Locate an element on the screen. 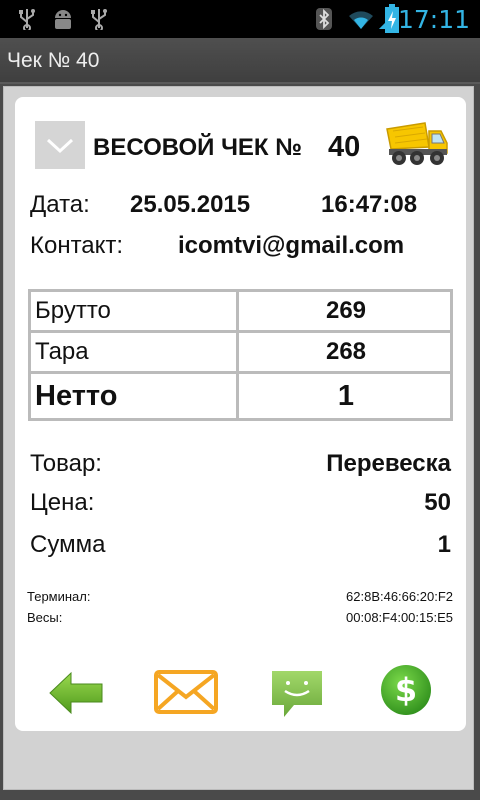 This screenshot has height=800, width=480. wifi-icon is located at coordinates (361, 20).